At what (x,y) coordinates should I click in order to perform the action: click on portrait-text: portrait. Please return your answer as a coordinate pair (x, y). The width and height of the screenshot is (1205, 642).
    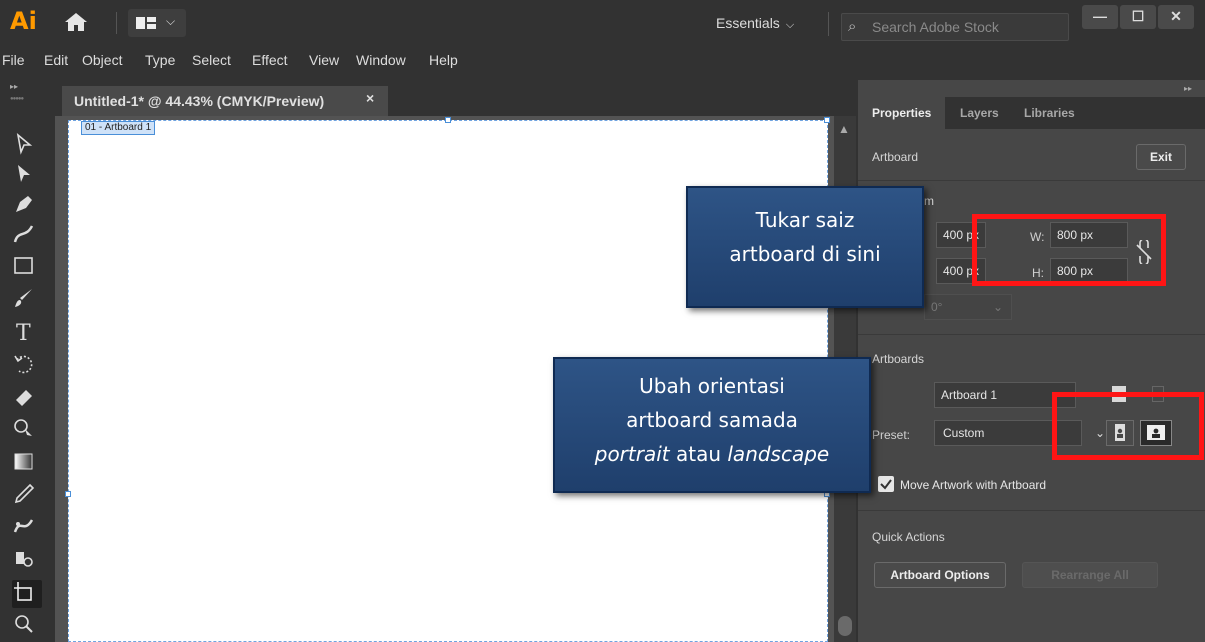
    Looking at the image, I should click on (632, 454).